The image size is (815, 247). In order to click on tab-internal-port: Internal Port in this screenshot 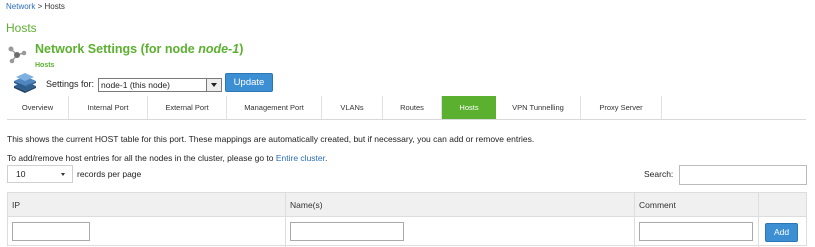, I will do `click(108, 107)`.